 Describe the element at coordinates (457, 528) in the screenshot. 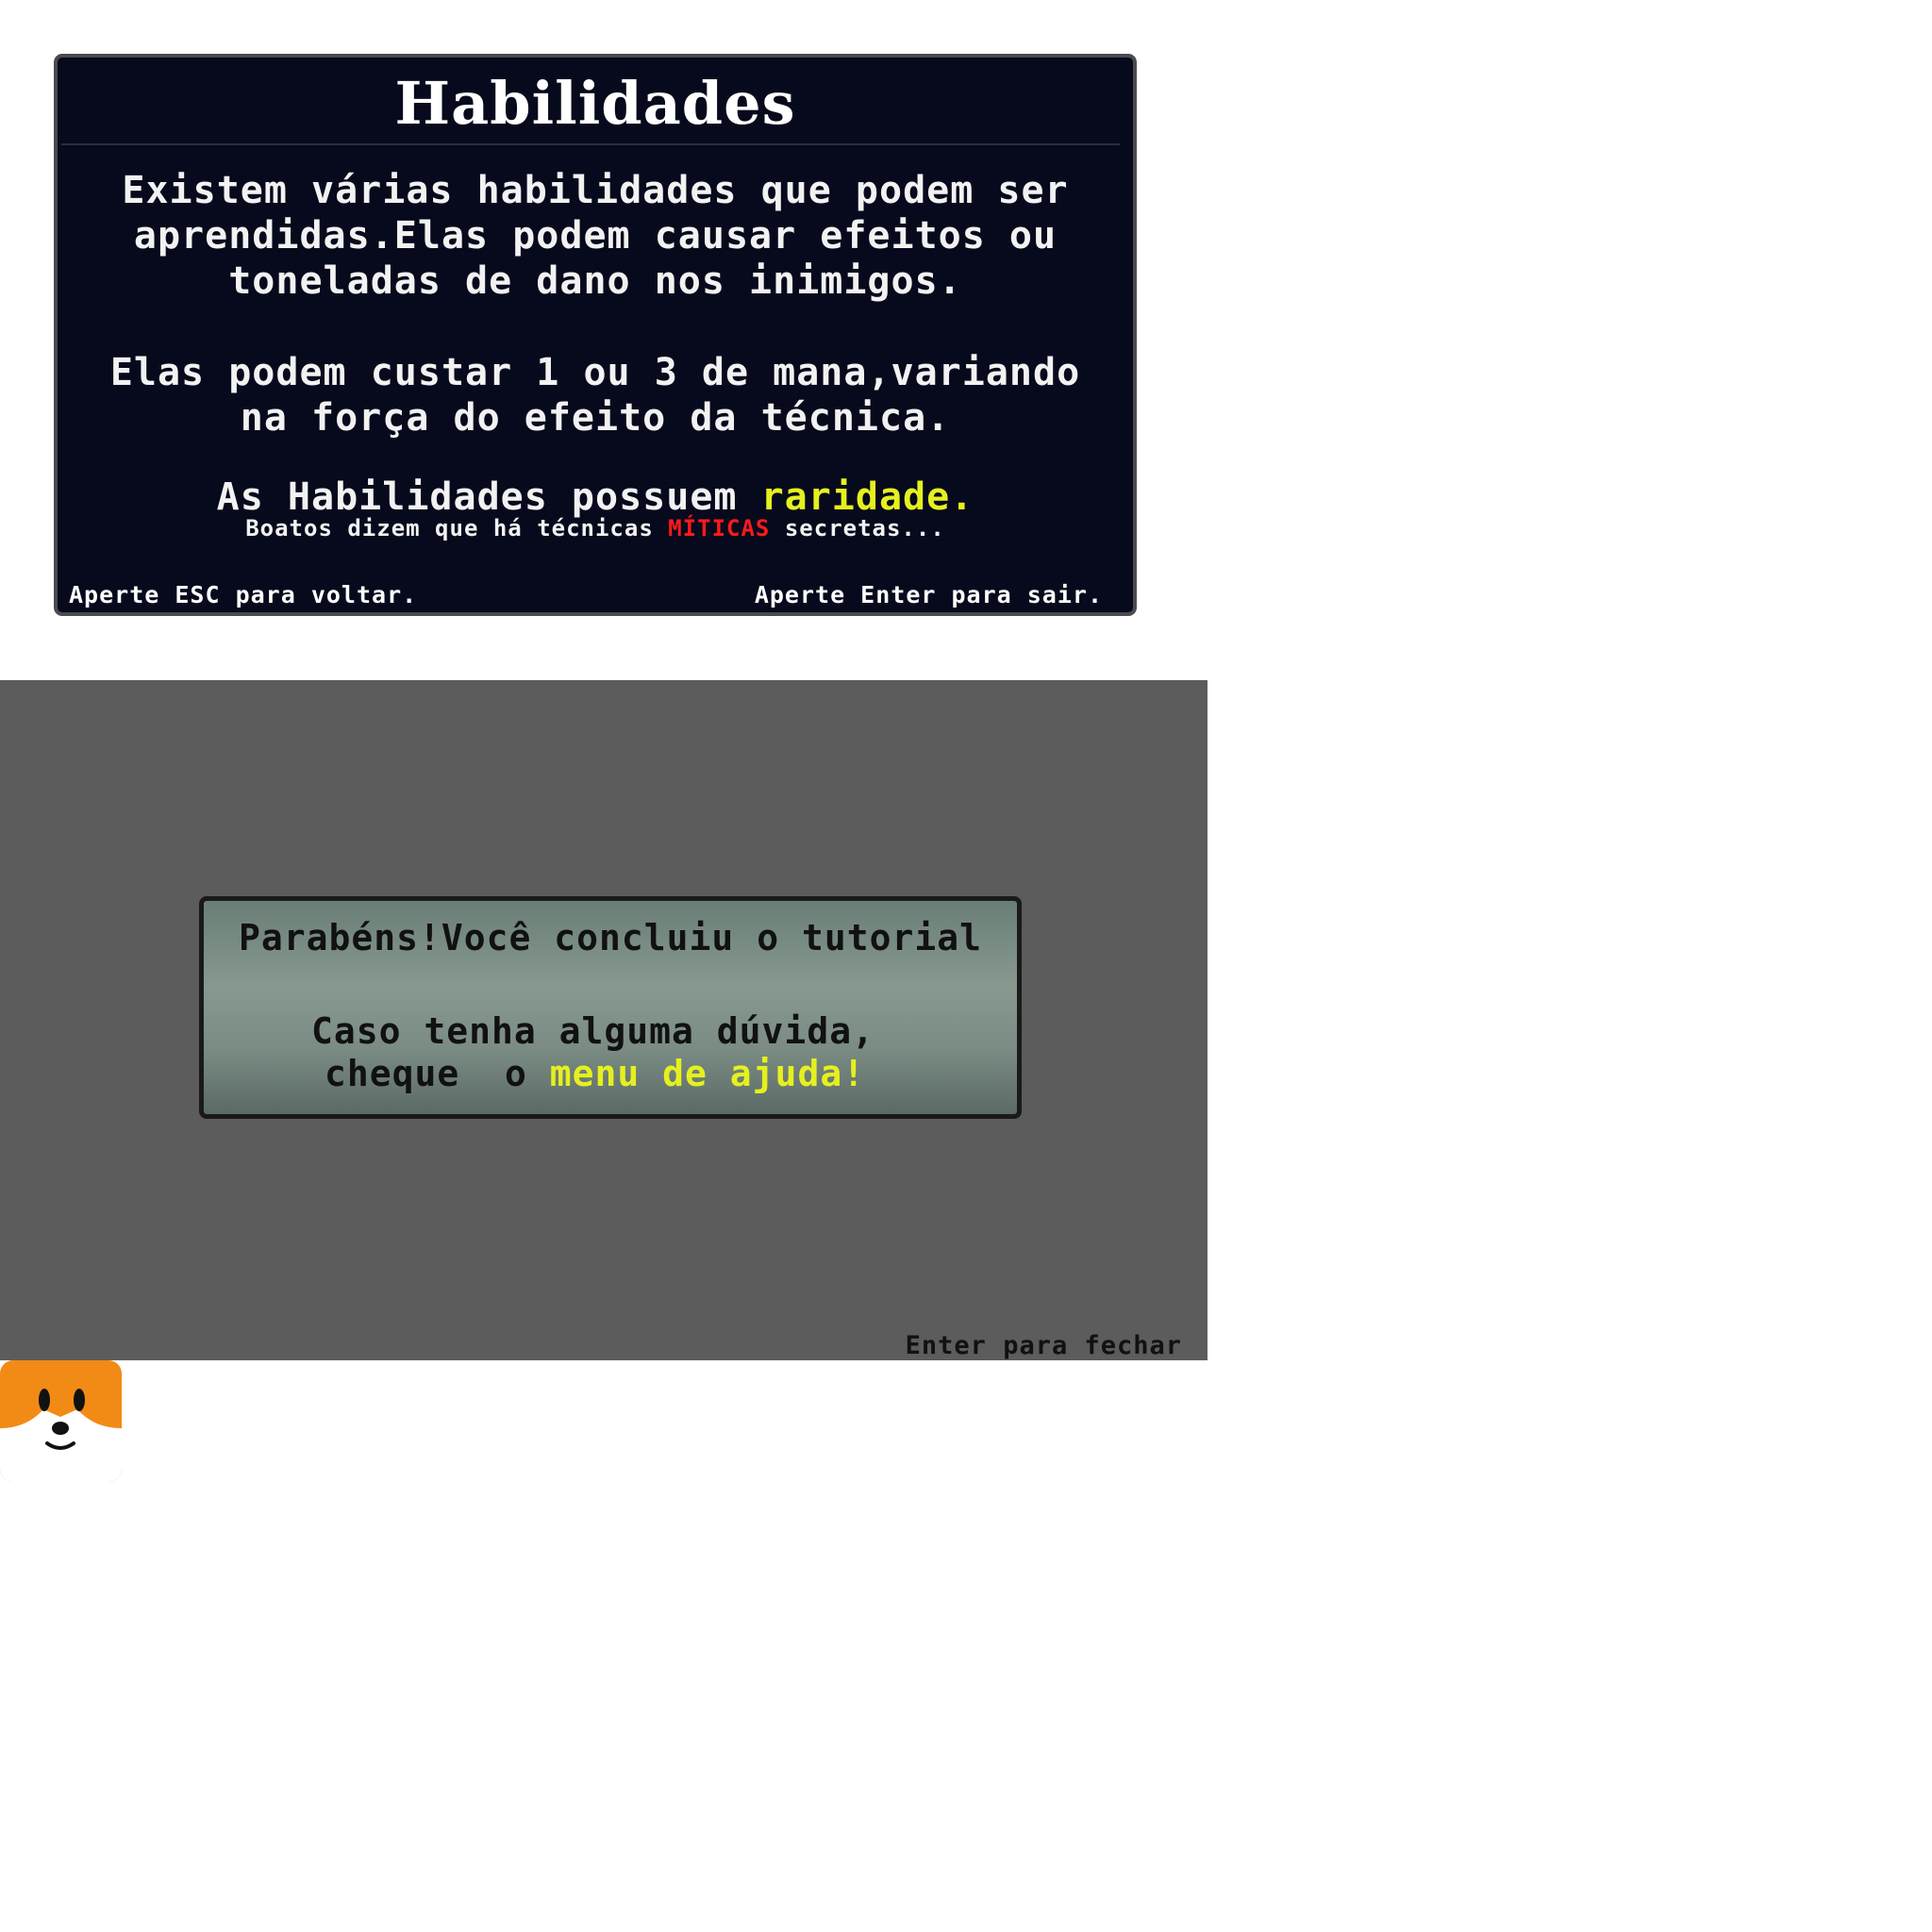

I see `rumor-prefix: Boatos dizem que há técnicas` at that location.